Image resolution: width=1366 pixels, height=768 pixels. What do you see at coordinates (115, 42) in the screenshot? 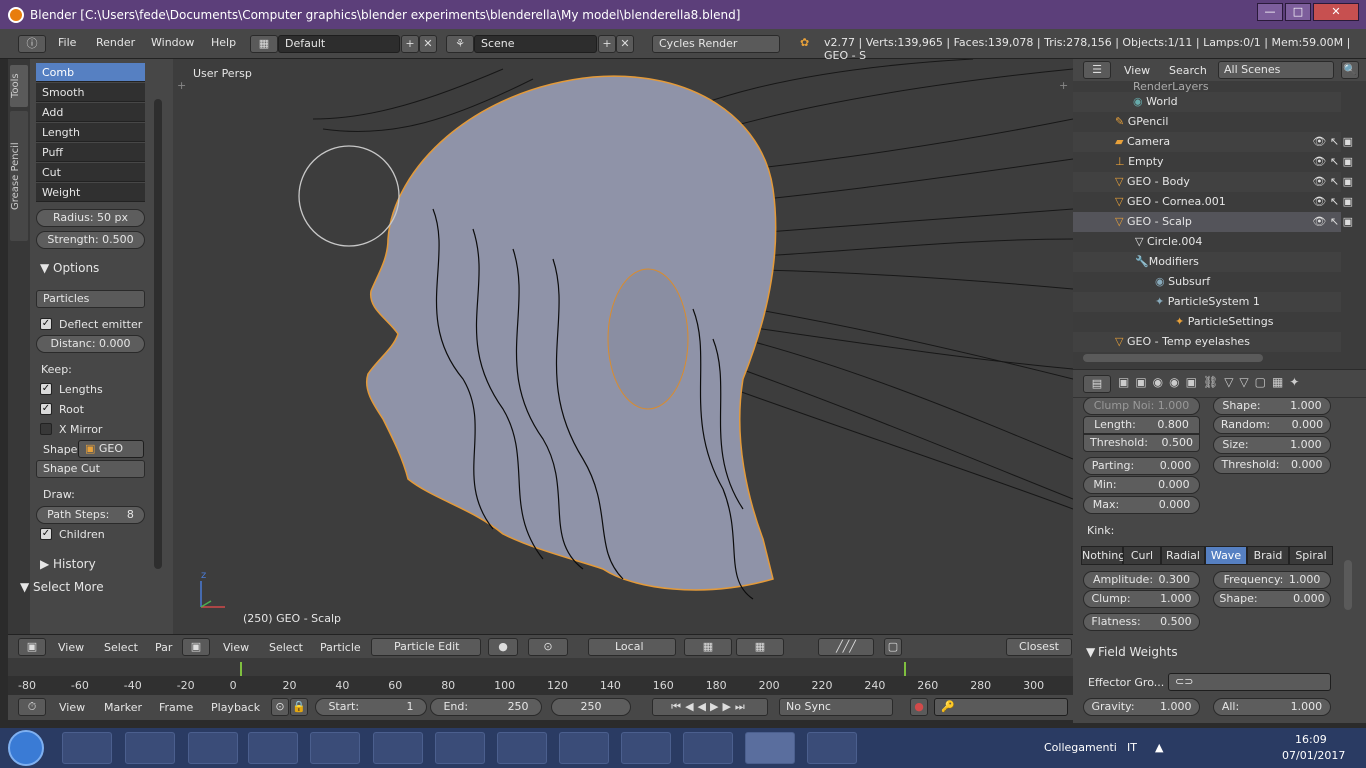
I see `menu-render: Render` at bounding box center [115, 42].